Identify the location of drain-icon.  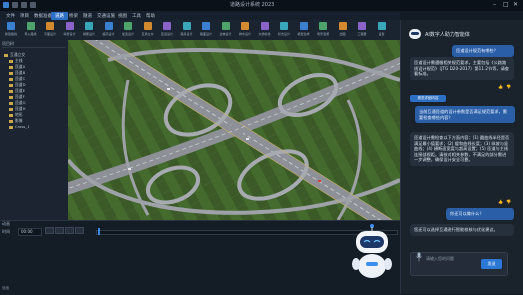
(245, 26).